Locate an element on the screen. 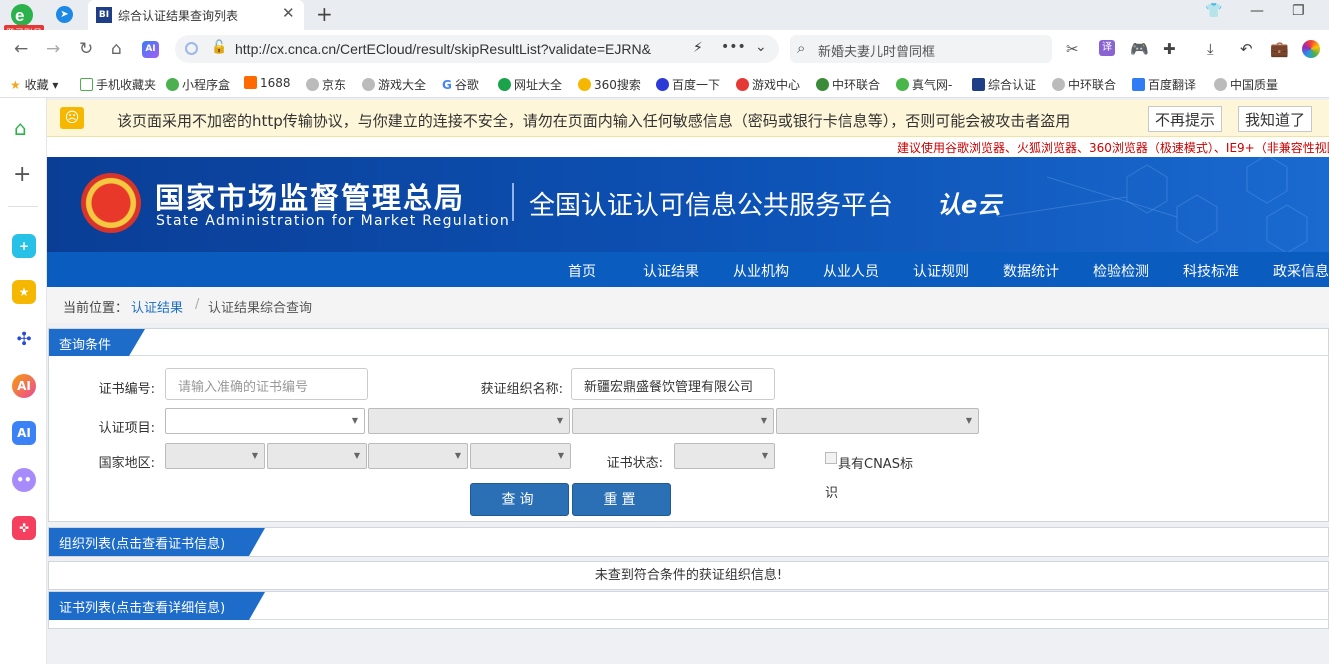 The image size is (1329, 664). reset-button: 重置 is located at coordinates (621, 499).